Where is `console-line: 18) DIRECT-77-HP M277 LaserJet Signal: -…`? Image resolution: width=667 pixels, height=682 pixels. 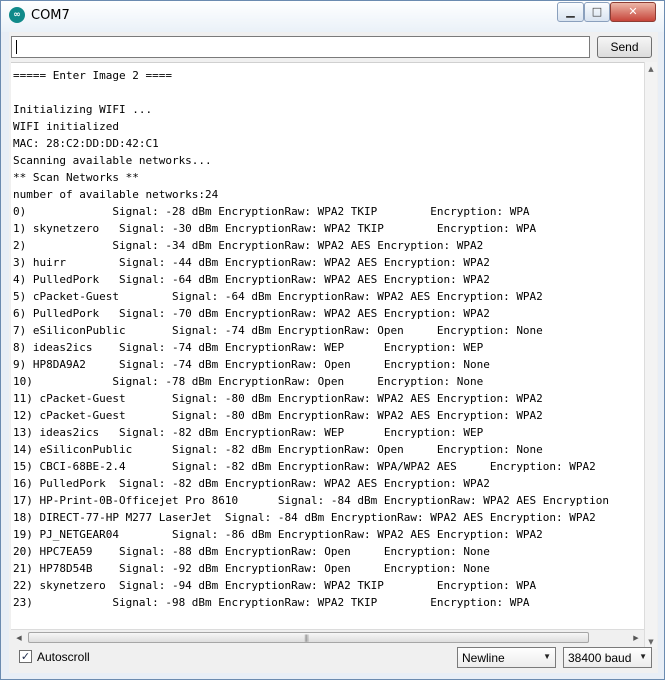 console-line: 18) DIRECT-77-HP M277 LaserJet Signal: -… is located at coordinates (304, 517).